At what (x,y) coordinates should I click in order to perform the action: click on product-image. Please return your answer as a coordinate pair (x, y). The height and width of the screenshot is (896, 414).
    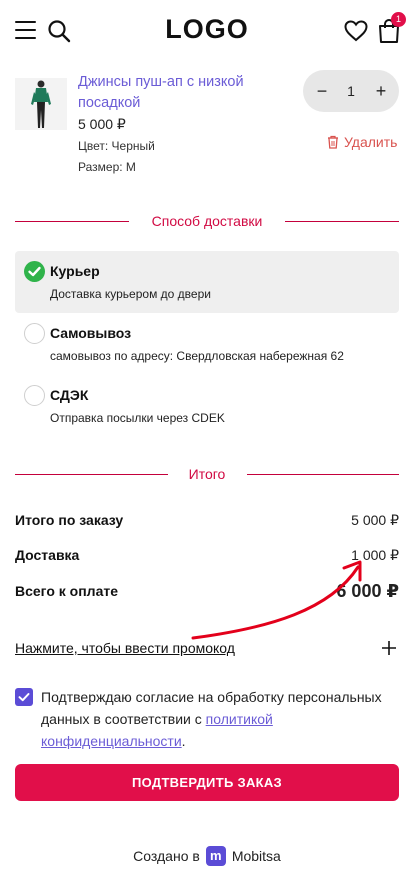
    Looking at the image, I should click on (41, 104).